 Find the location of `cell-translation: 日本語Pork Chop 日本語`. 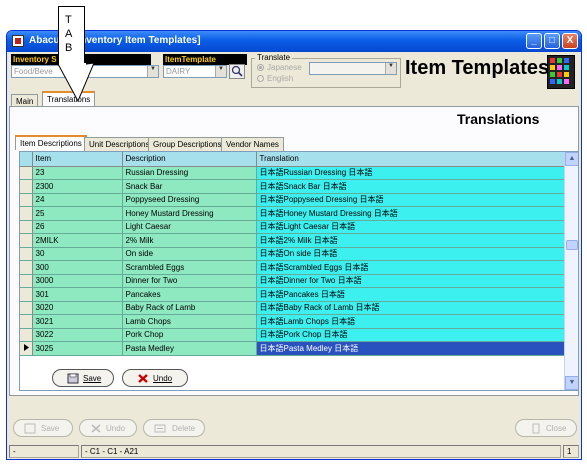

cell-translation: 日本語Pork Chop 日本語 is located at coordinates (411, 335).